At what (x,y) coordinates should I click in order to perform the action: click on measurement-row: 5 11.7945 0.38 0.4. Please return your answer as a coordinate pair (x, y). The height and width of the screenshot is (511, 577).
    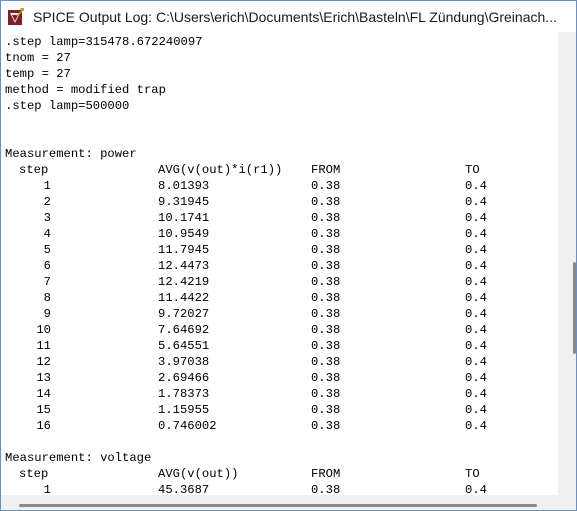
    Looking at the image, I should click on (281, 250).